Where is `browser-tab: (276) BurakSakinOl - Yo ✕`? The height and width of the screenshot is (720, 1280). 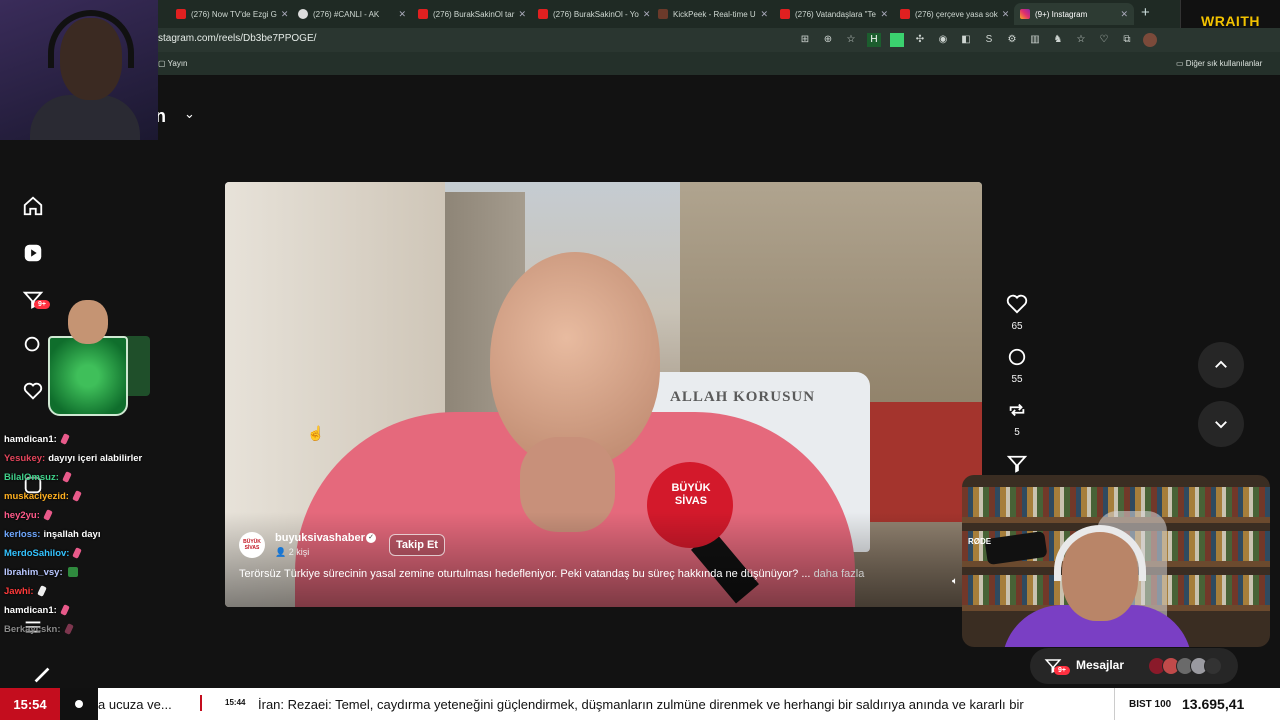
browser-tab: (276) BurakSakinOl - Yo ✕ is located at coordinates (592, 14).